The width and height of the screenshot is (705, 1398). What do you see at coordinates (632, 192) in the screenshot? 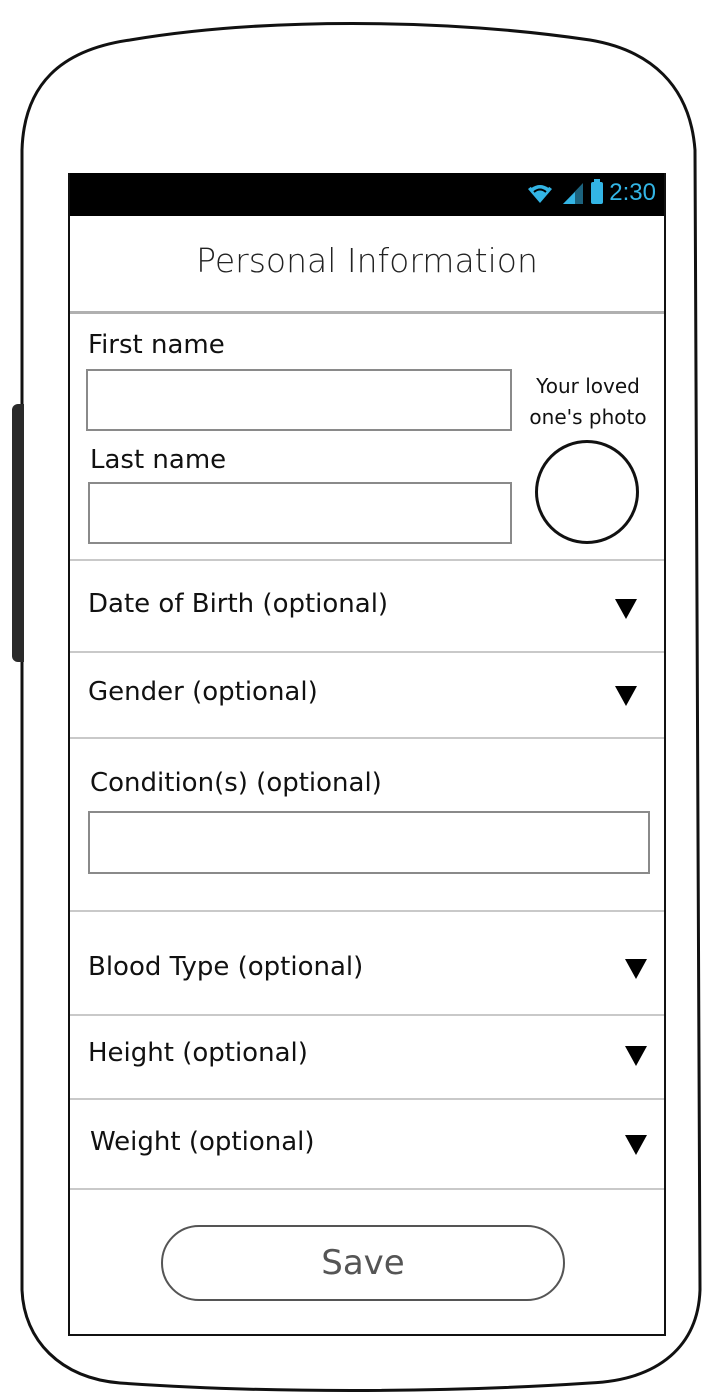
I see `status-time: 2:30` at bounding box center [632, 192].